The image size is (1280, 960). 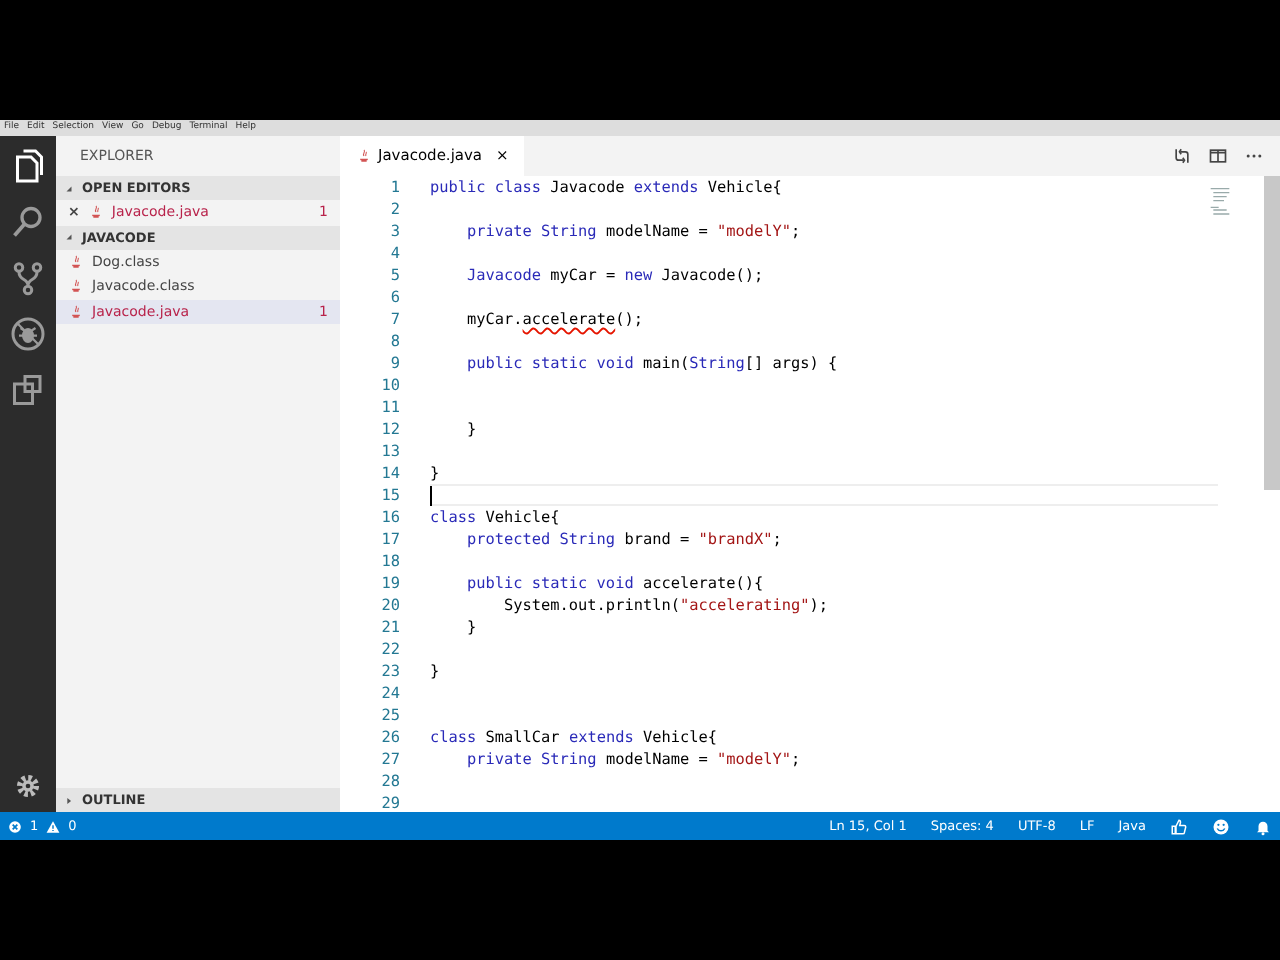 I want to click on bug-icon, so click(x=28, y=334).